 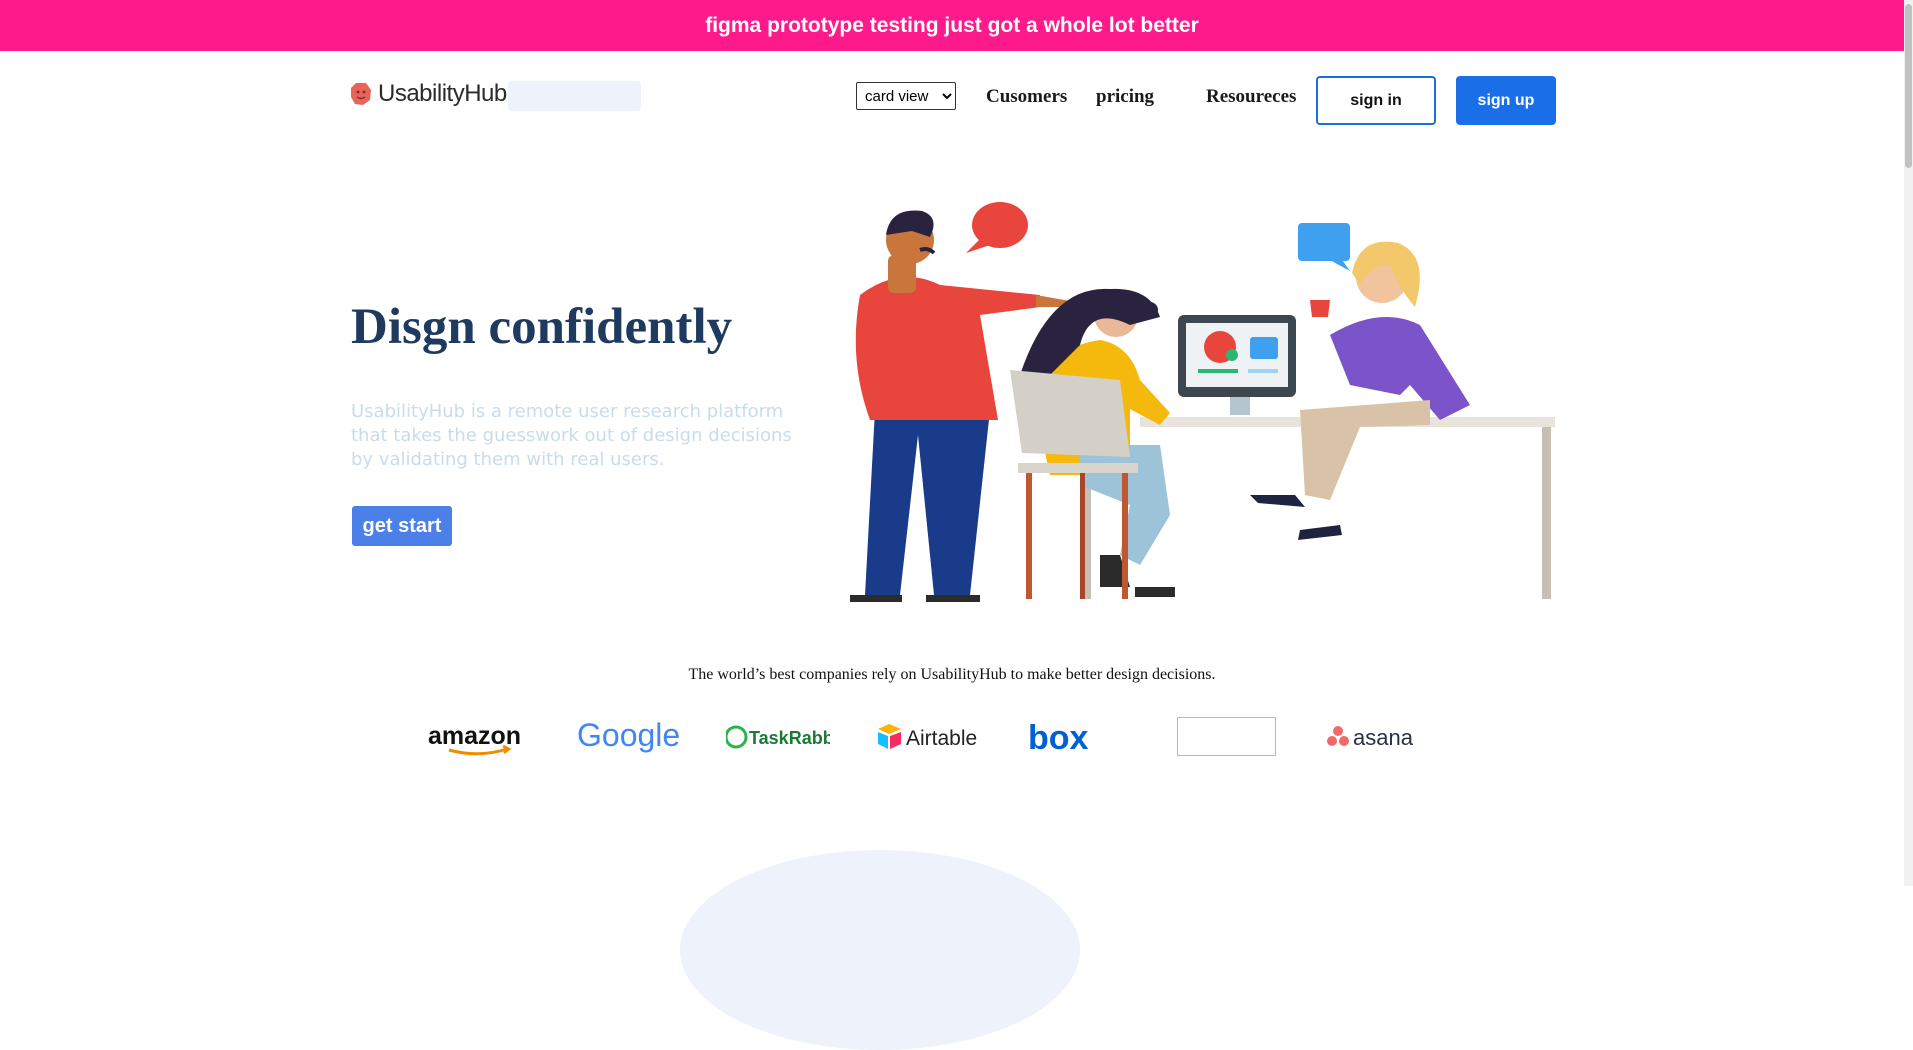 I want to click on box-logo-icon: box, so click(x=1078, y=737).